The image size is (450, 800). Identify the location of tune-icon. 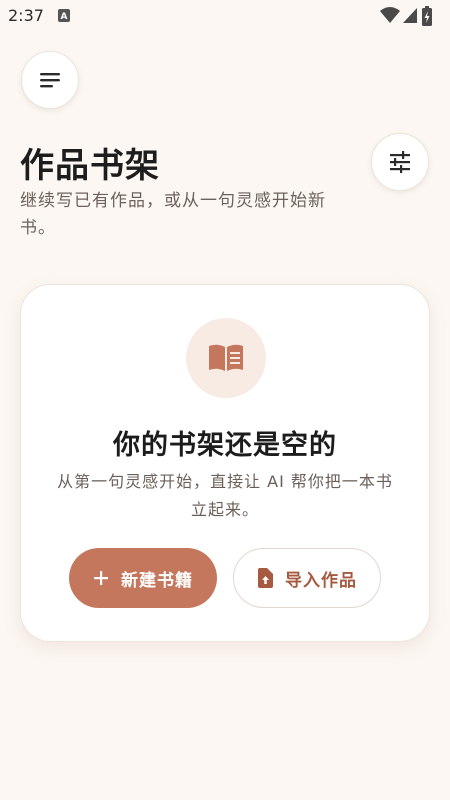
(400, 162).